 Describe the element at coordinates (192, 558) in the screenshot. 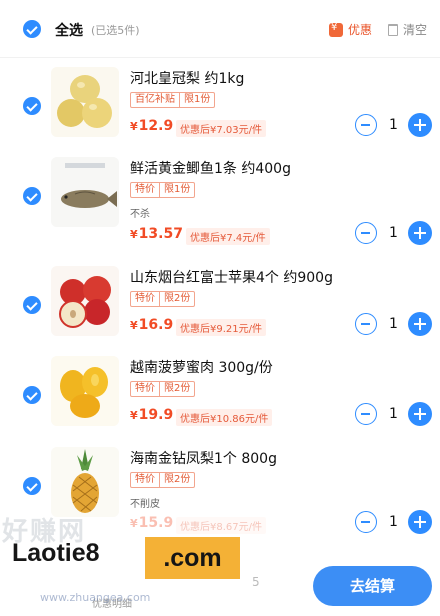

I see `watermark-badge: .com` at that location.